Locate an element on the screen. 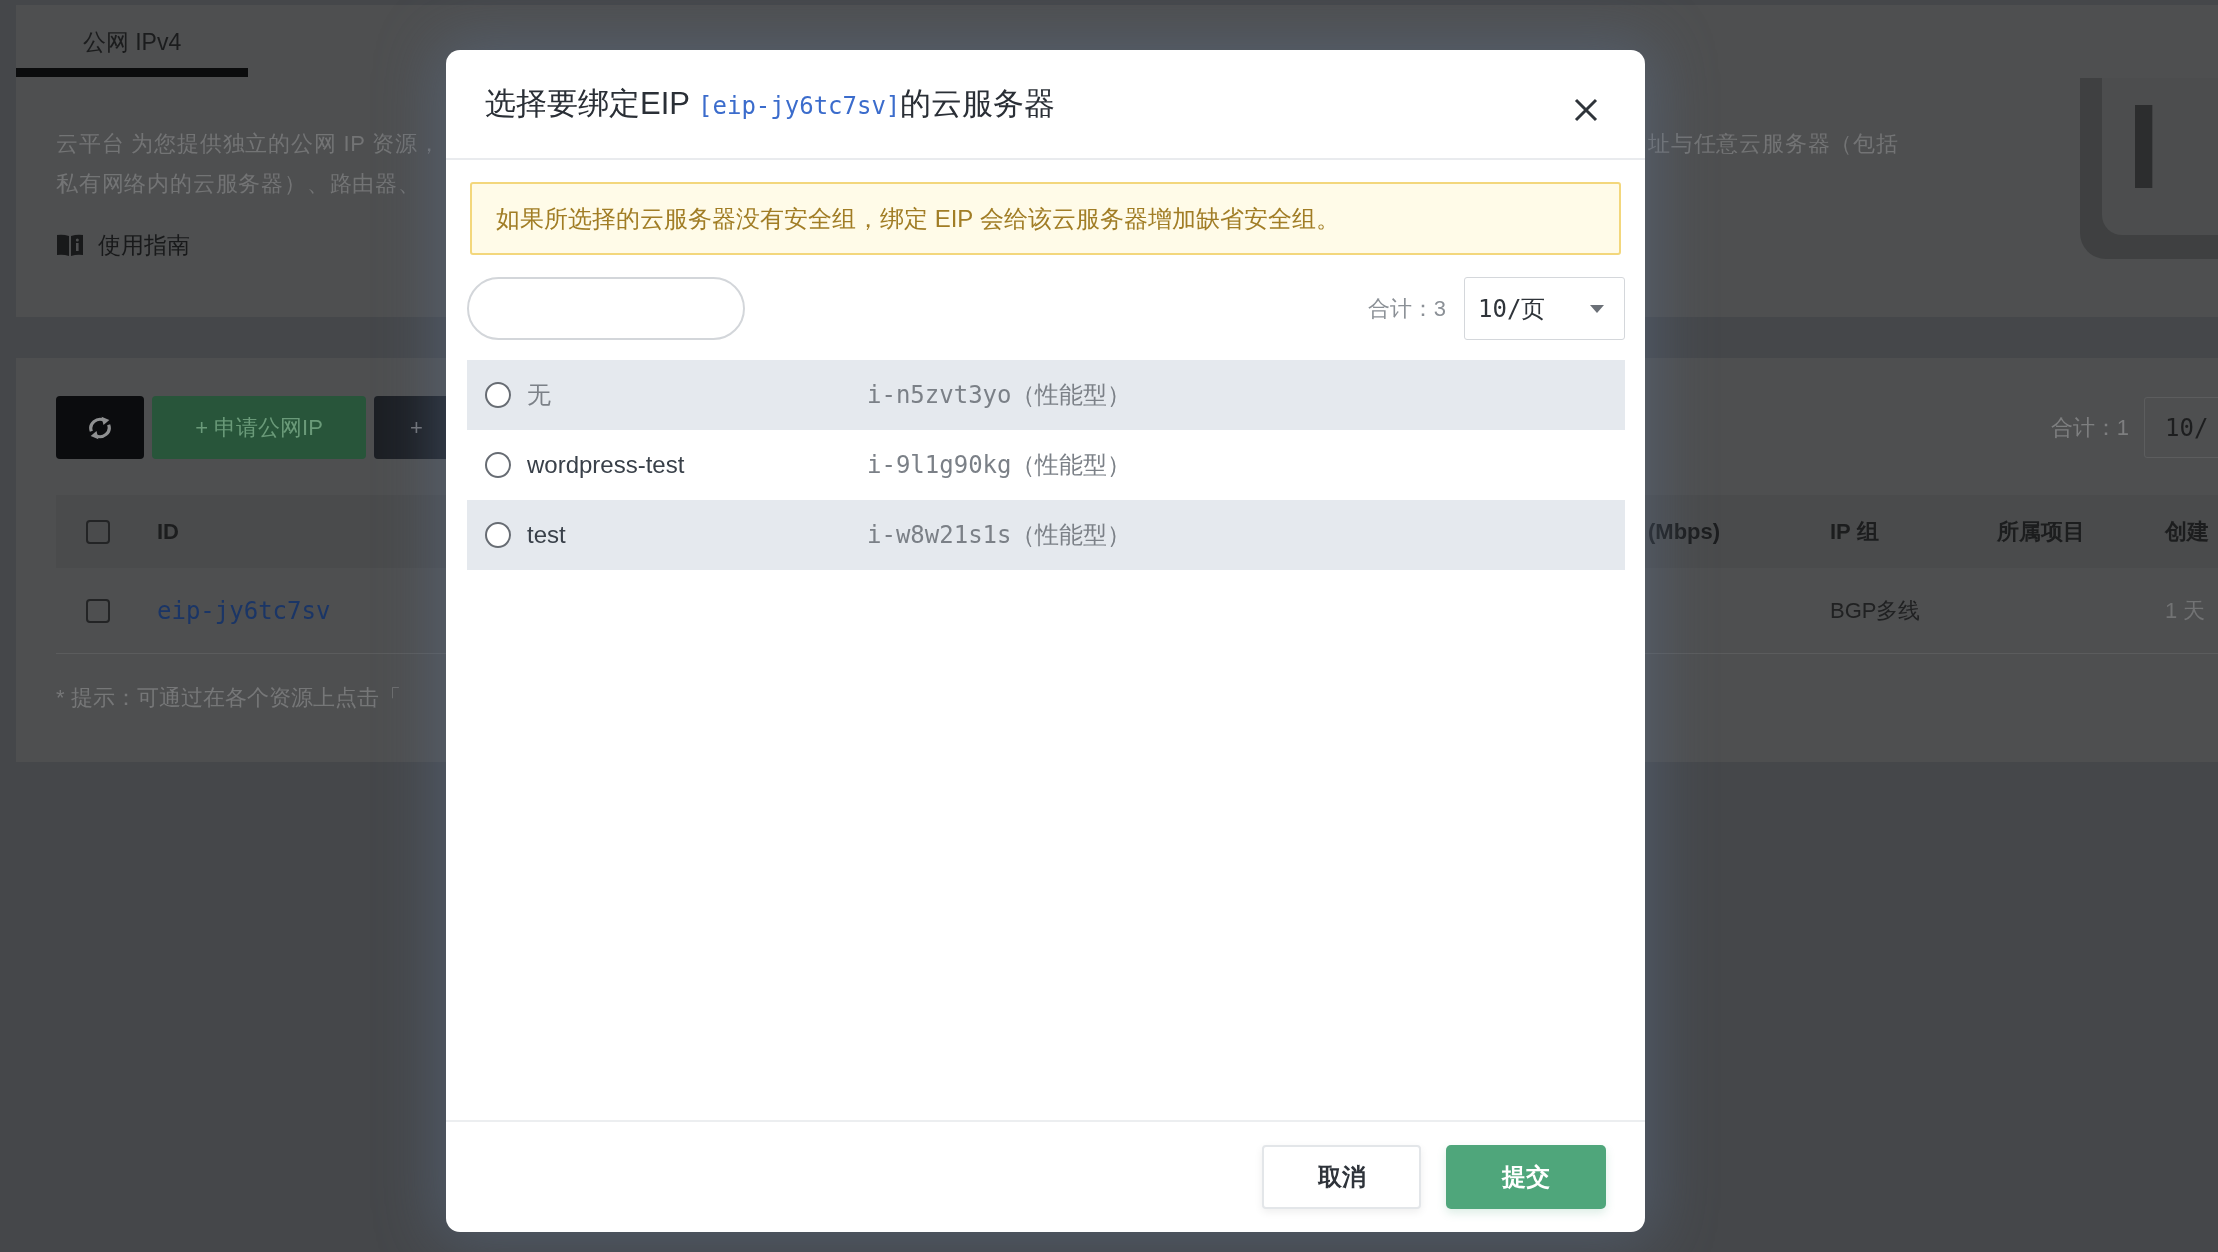 The width and height of the screenshot is (2218, 1252). server-option: 无 i-n5zvt3yo（性能型） is located at coordinates (1046, 395).